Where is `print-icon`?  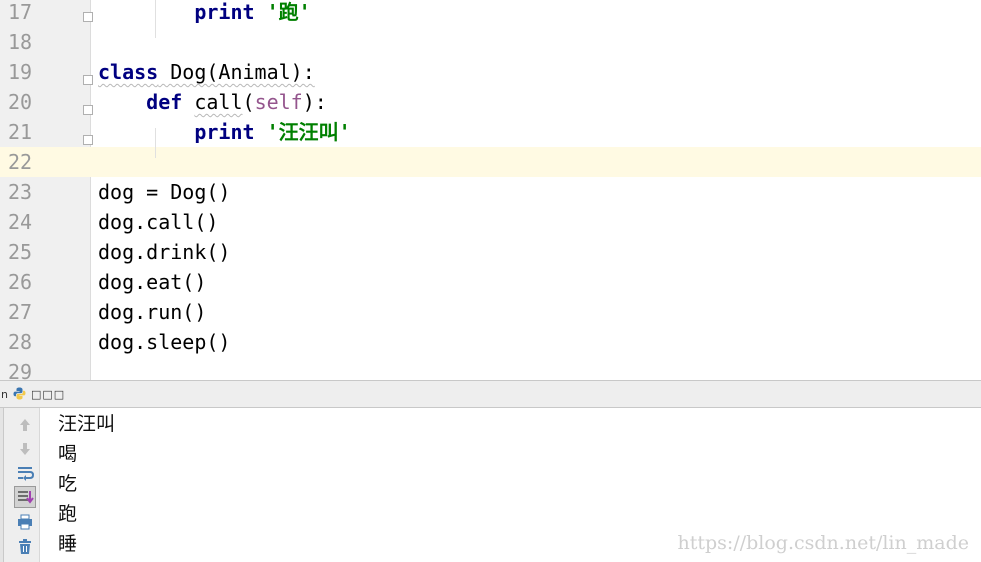
print-icon is located at coordinates (25, 522).